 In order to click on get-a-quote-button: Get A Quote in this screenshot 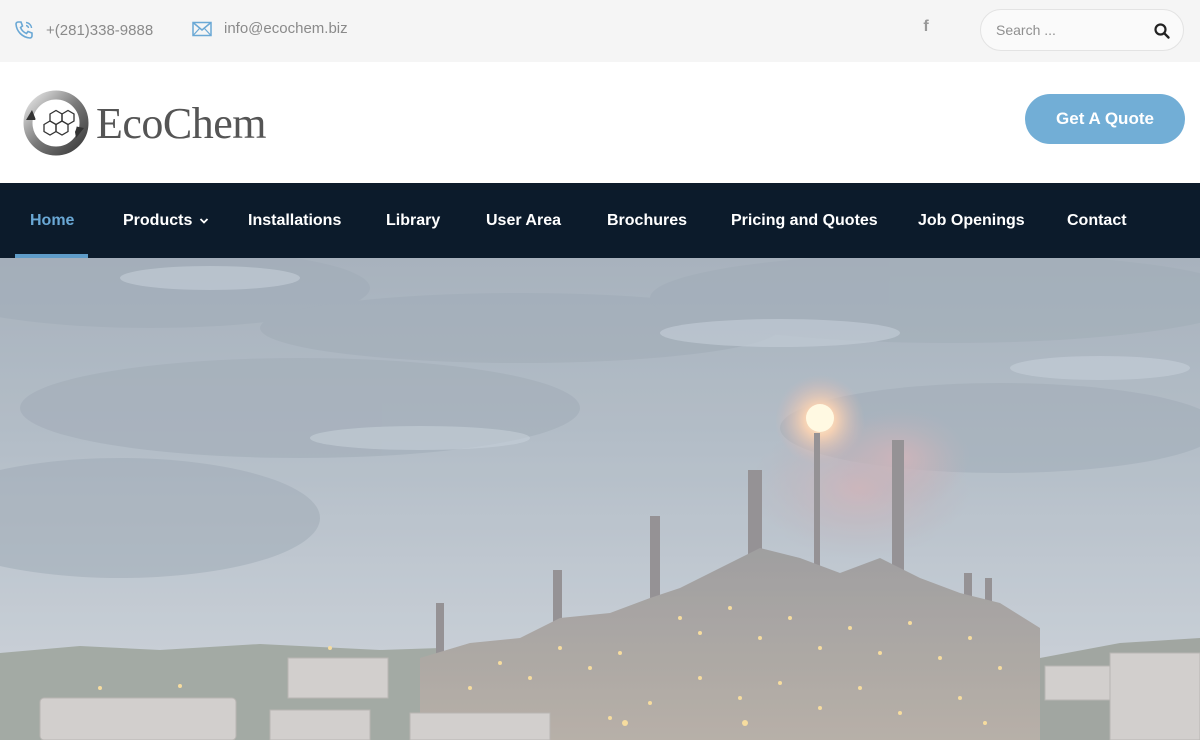, I will do `click(1105, 119)`.